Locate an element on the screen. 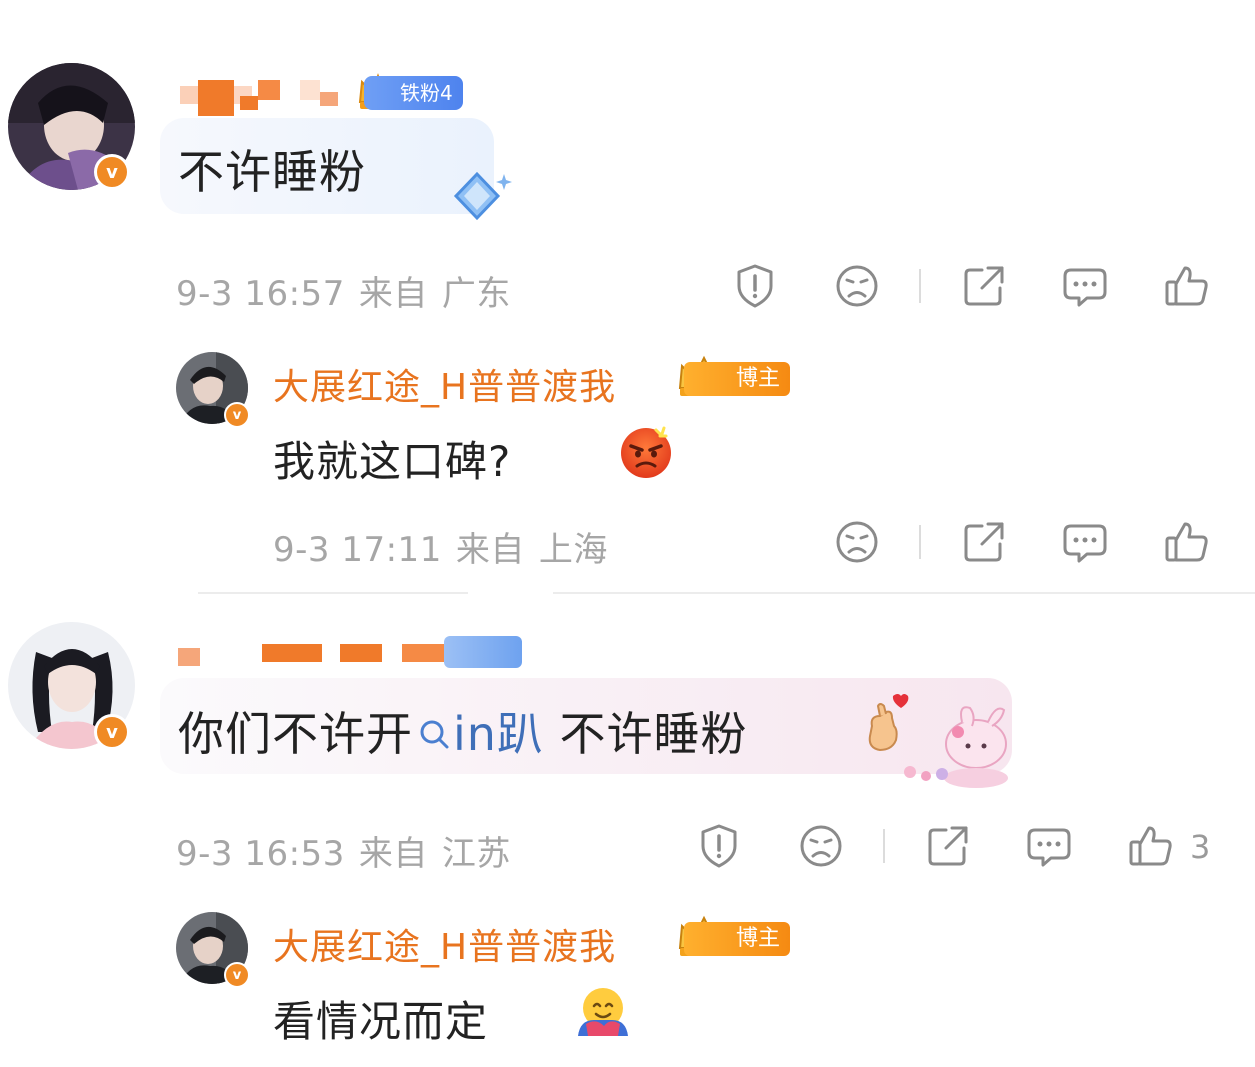 The height and width of the screenshot is (1067, 1255). timestamp: 9-3 16:53 is located at coordinates (260, 854).